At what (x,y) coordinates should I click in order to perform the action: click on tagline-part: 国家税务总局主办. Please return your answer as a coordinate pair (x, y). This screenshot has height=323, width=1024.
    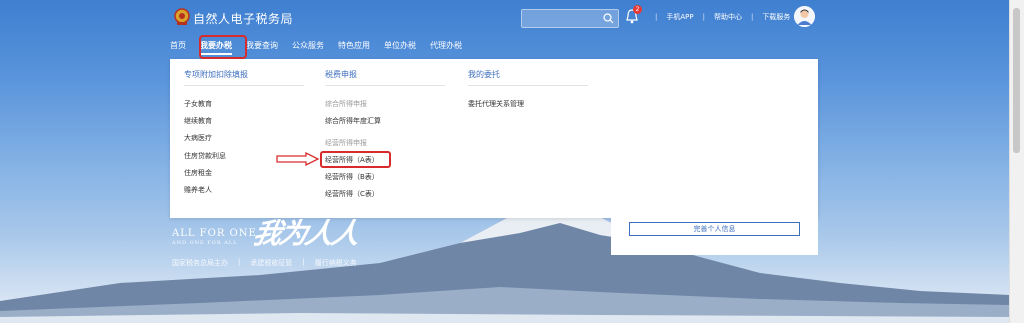
    Looking at the image, I should click on (200, 263).